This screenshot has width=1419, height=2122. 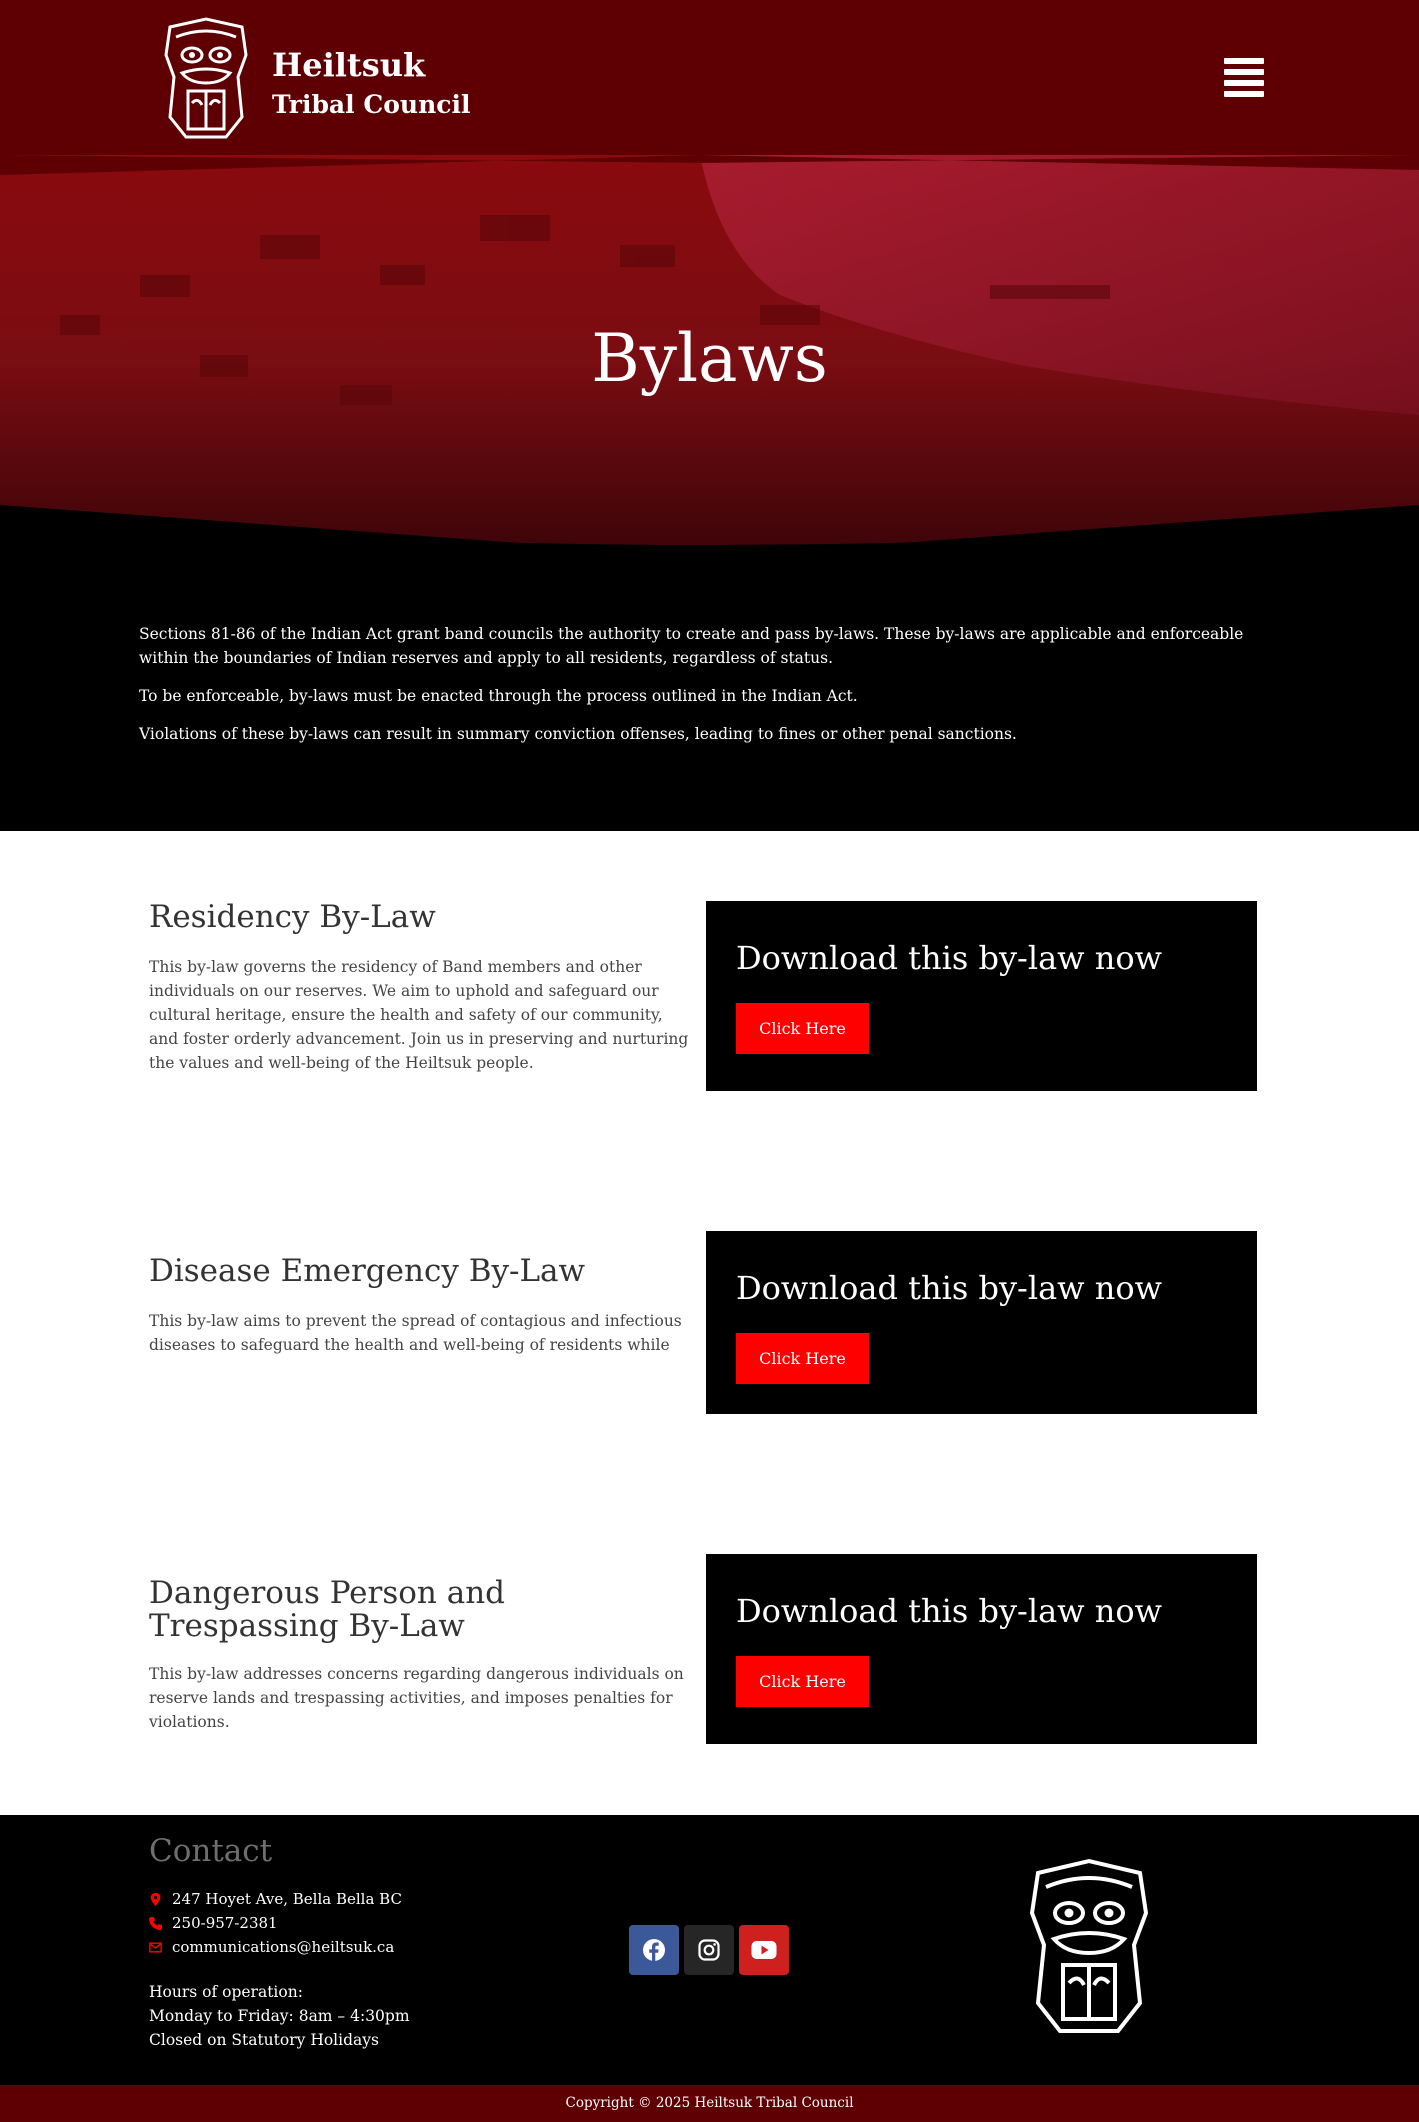 What do you see at coordinates (155, 1899) in the screenshot?
I see `map-pin-icon` at bounding box center [155, 1899].